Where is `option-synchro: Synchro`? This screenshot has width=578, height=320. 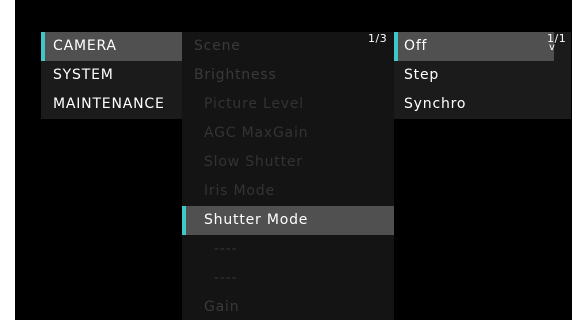
option-synchro: Synchro is located at coordinates (482, 104).